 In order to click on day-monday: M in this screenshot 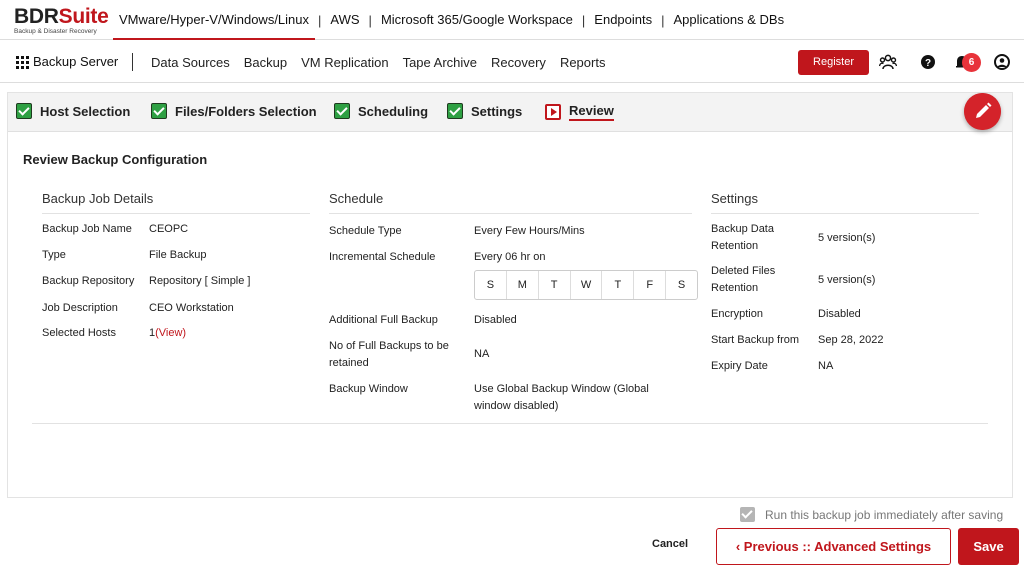, I will do `click(523, 285)`.